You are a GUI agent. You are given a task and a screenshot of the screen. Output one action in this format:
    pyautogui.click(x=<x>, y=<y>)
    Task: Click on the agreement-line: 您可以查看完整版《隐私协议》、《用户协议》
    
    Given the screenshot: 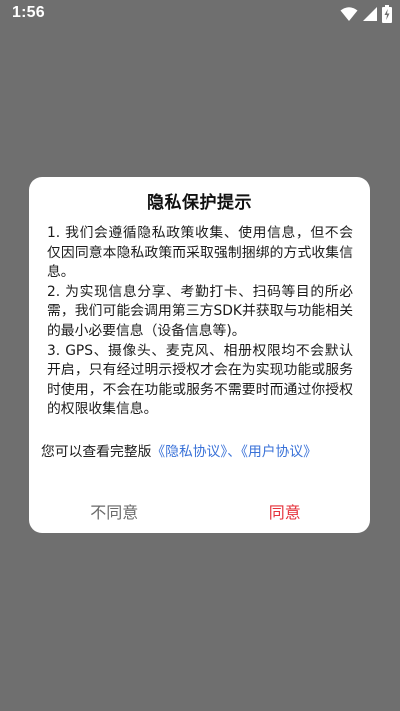 What is the action you would take?
    pyautogui.click(x=203, y=450)
    